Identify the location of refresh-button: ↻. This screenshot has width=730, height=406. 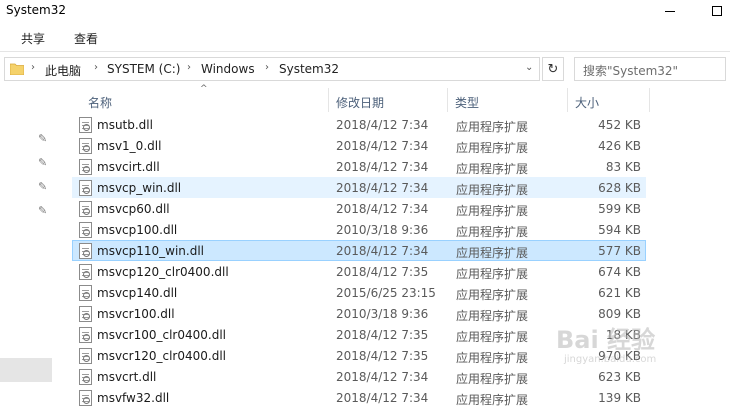
(553, 69).